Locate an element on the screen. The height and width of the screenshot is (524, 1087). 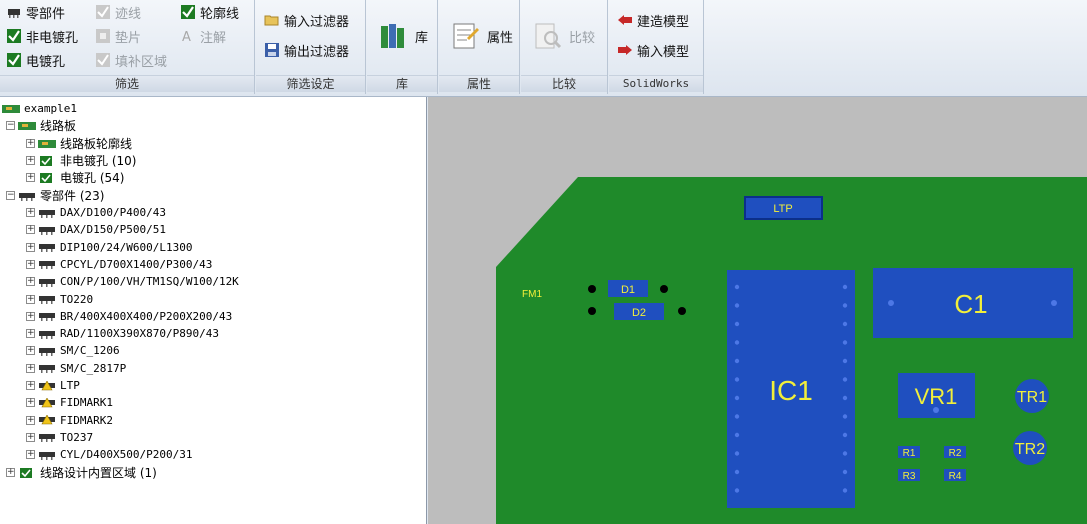
filter-plated-holes-label: 电镀孔 is located at coordinates (46, 62).